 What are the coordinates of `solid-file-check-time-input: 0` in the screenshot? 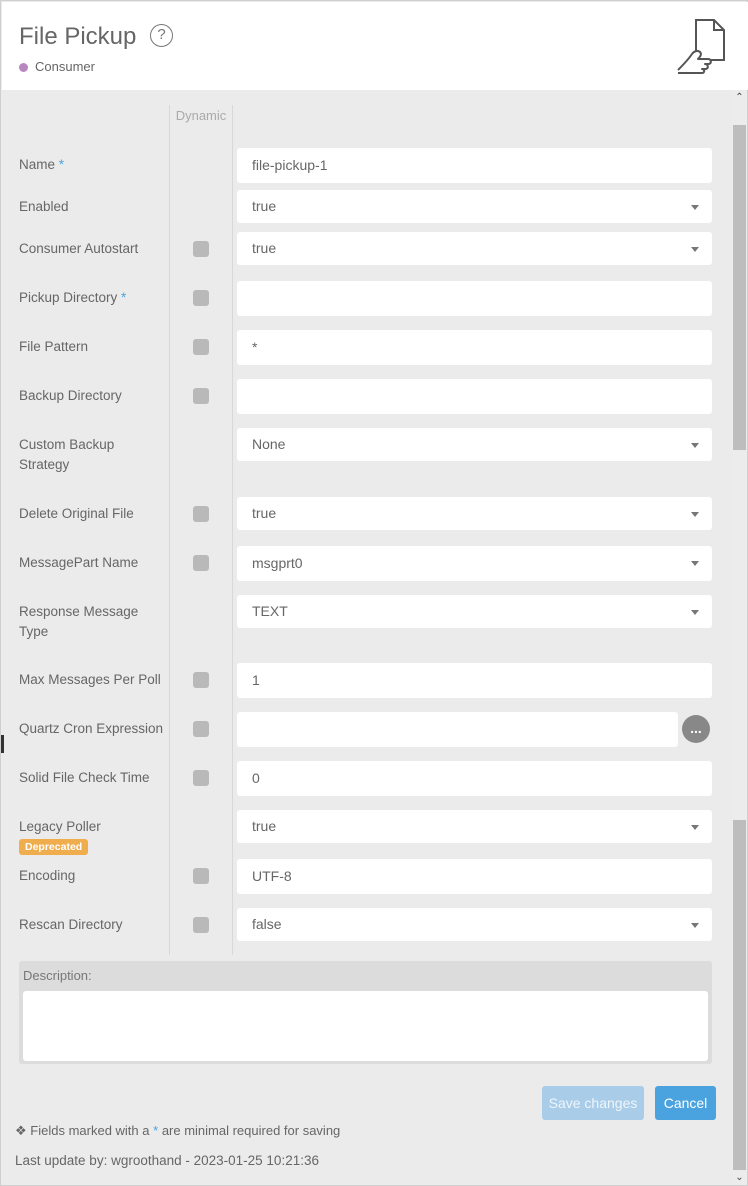 It's located at (474, 778).